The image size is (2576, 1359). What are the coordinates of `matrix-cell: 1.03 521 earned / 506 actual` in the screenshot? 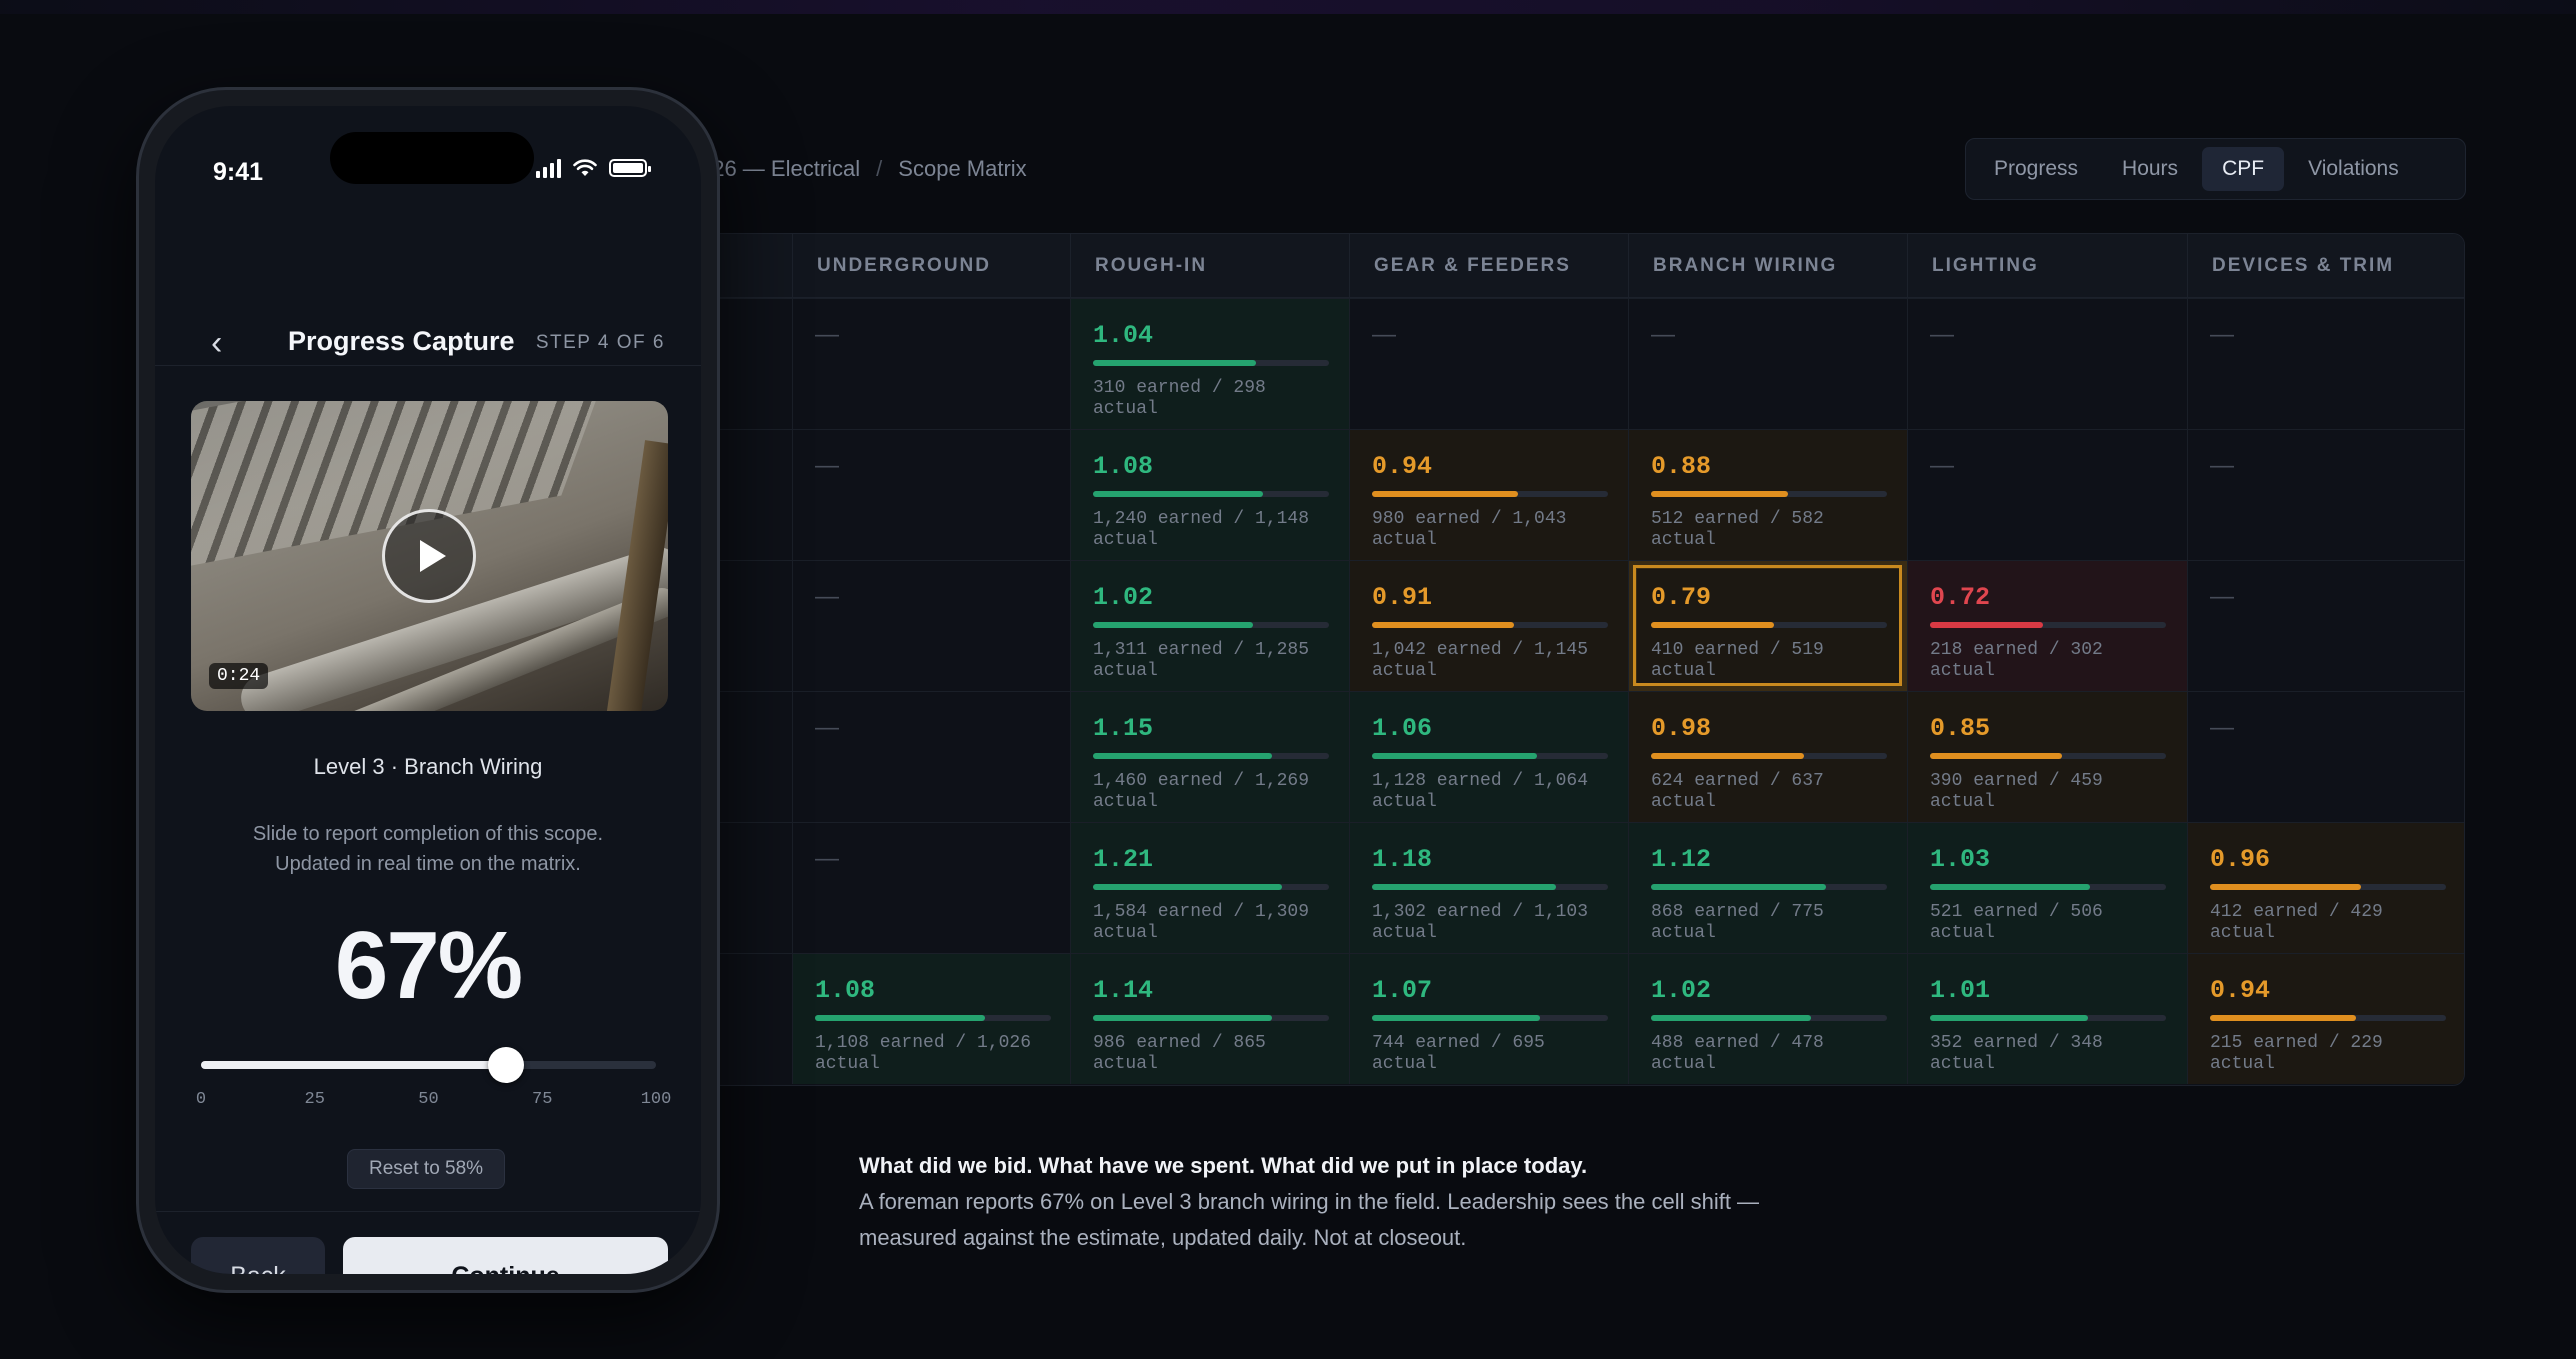 It's located at (2047, 887).